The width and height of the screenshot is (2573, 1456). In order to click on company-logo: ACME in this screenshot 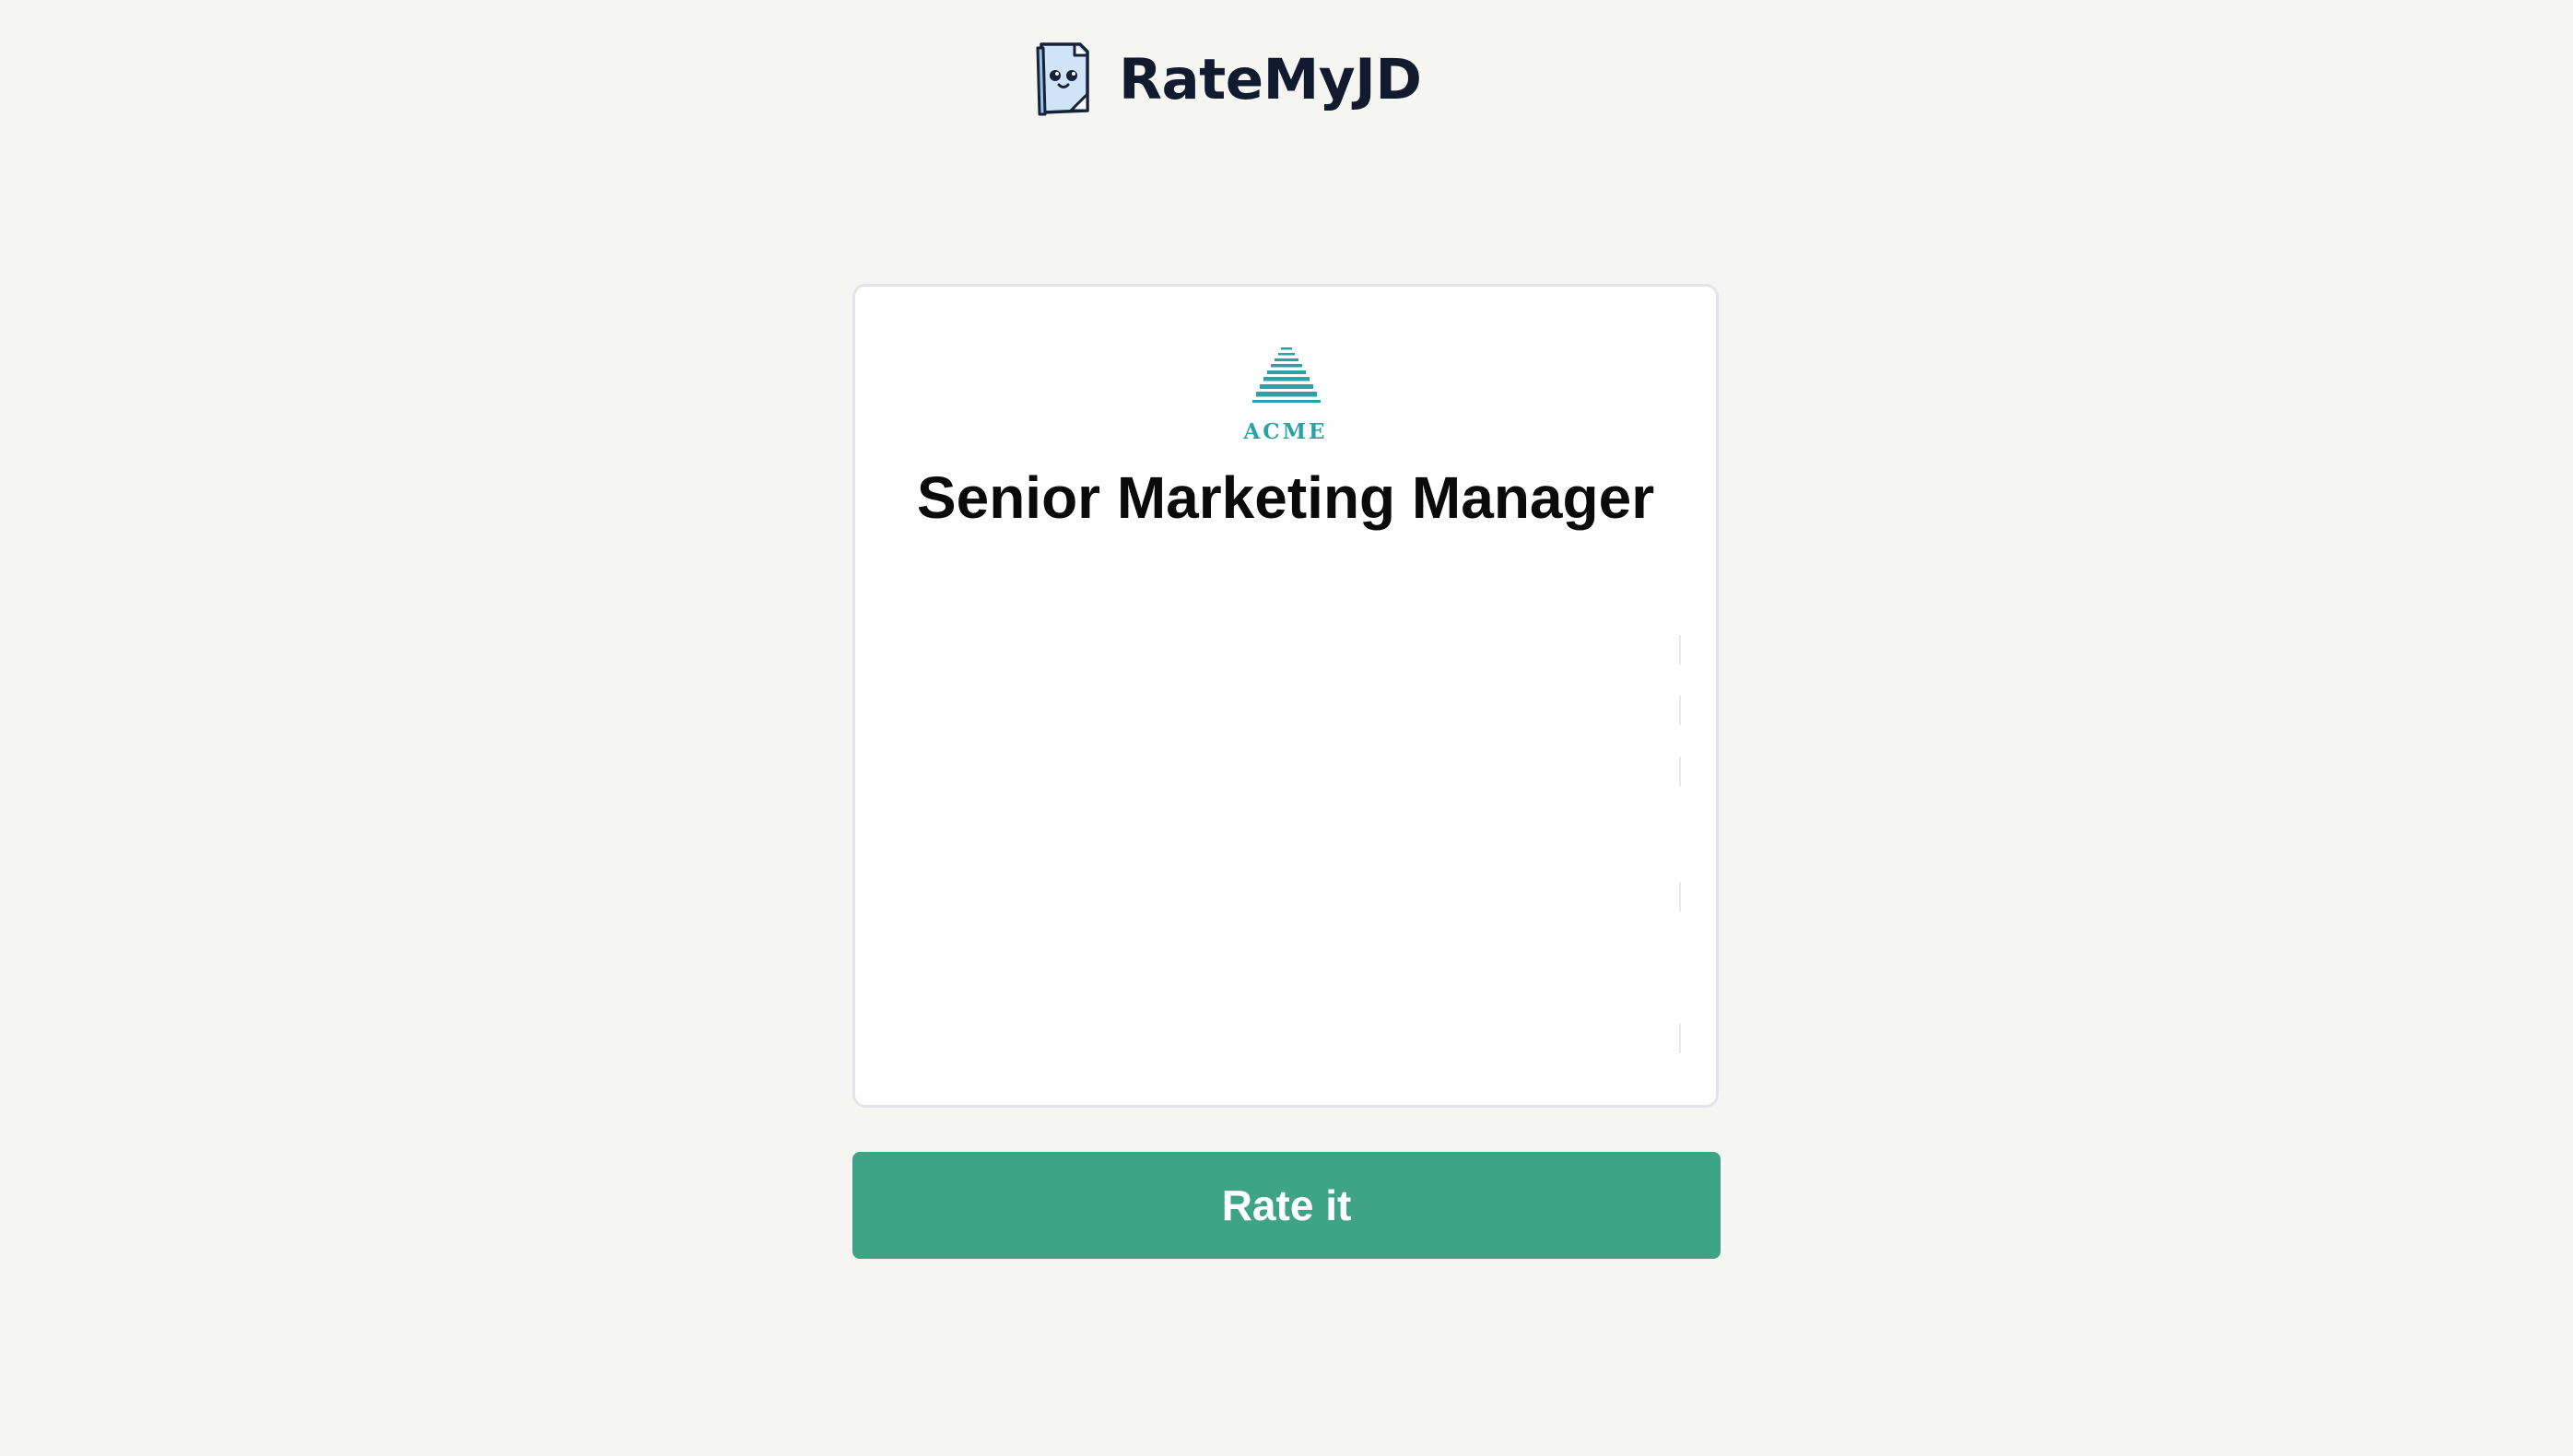, I will do `click(1285, 391)`.